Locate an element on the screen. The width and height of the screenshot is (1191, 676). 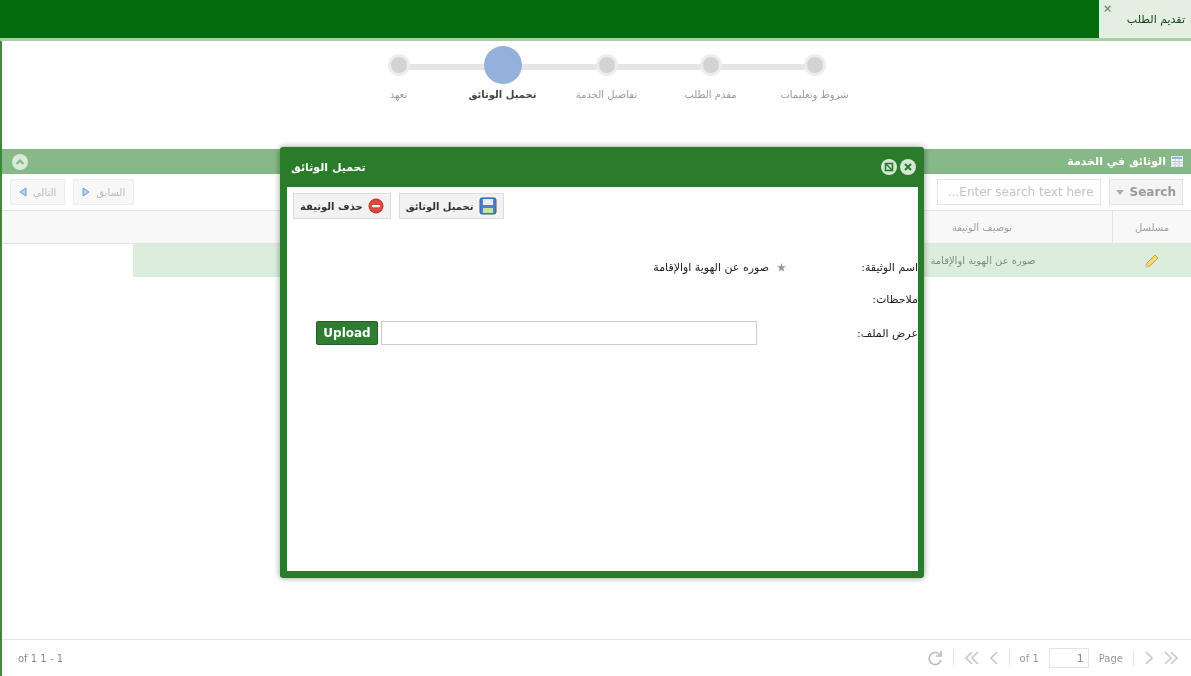
close-icon: × is located at coordinates (1108, 8).